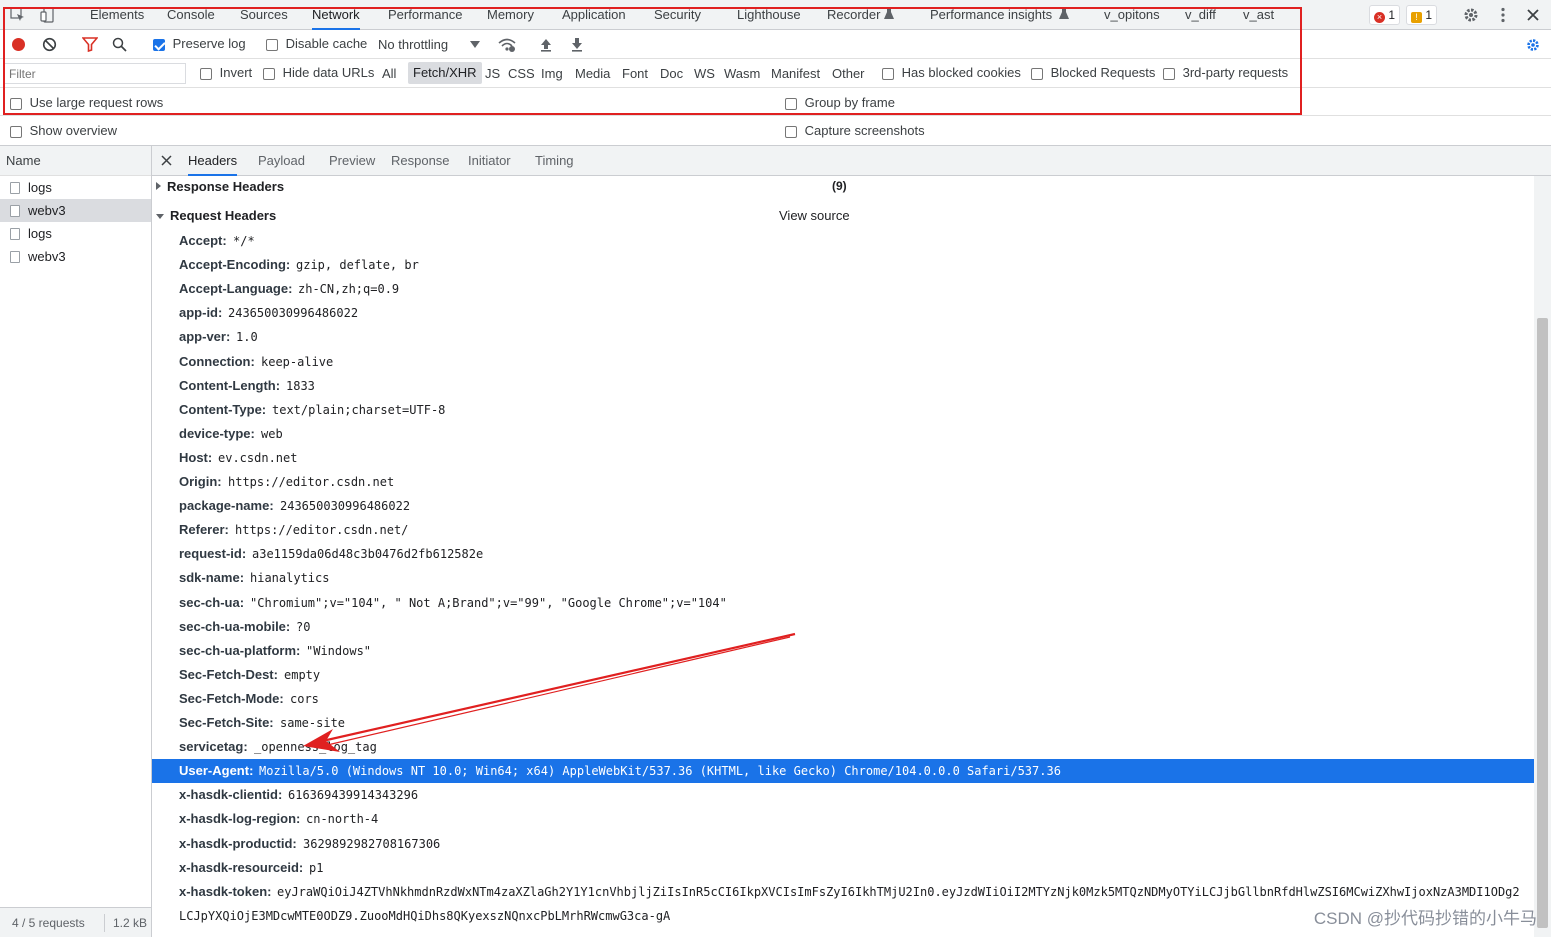 The height and width of the screenshot is (938, 1551). What do you see at coordinates (843, 844) in the screenshot?
I see `header-row: x-hasdk-productid: 3629892982708167306` at bounding box center [843, 844].